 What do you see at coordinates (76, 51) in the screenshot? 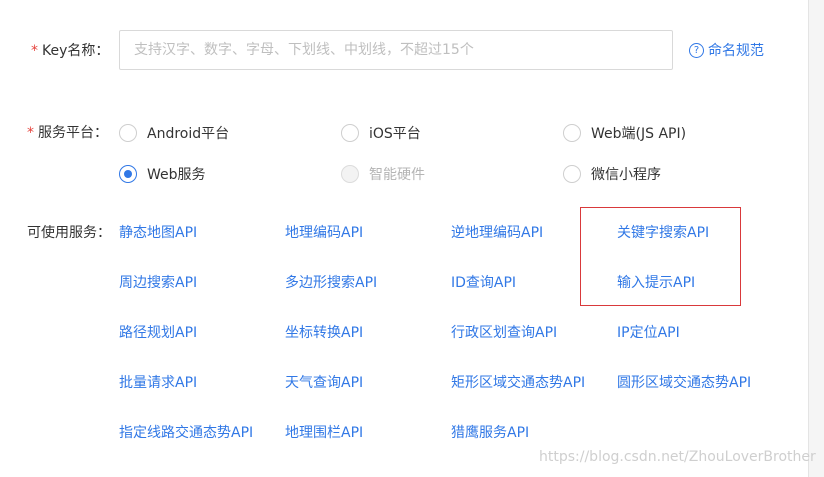
I see `key-name-label-text: Key名称：` at bounding box center [76, 51].